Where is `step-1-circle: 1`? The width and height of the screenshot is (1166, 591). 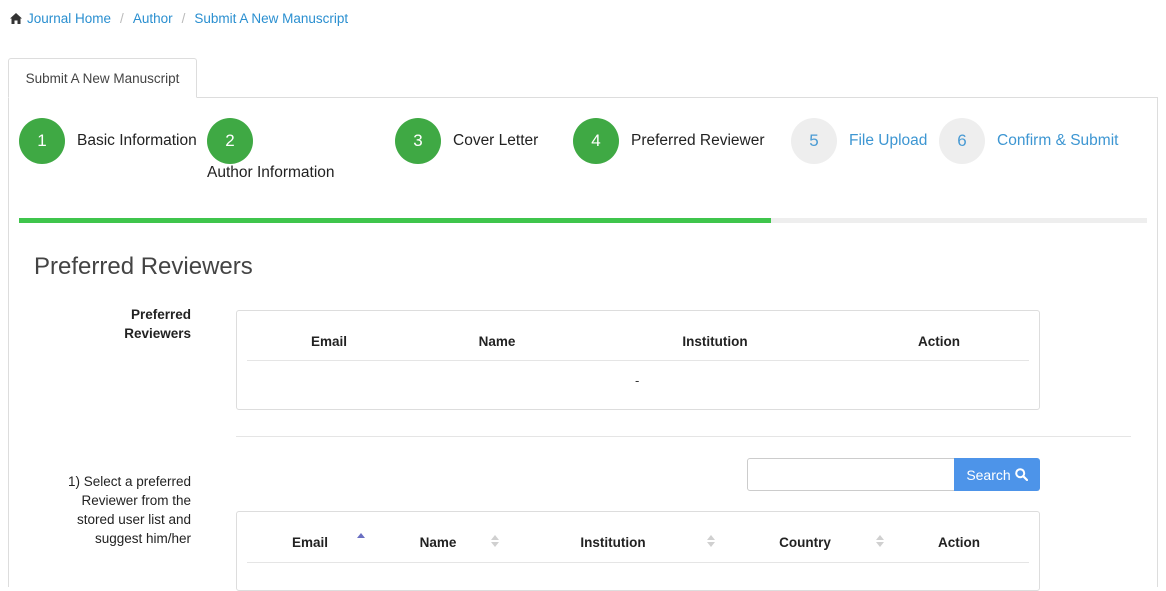 step-1-circle: 1 is located at coordinates (42, 141).